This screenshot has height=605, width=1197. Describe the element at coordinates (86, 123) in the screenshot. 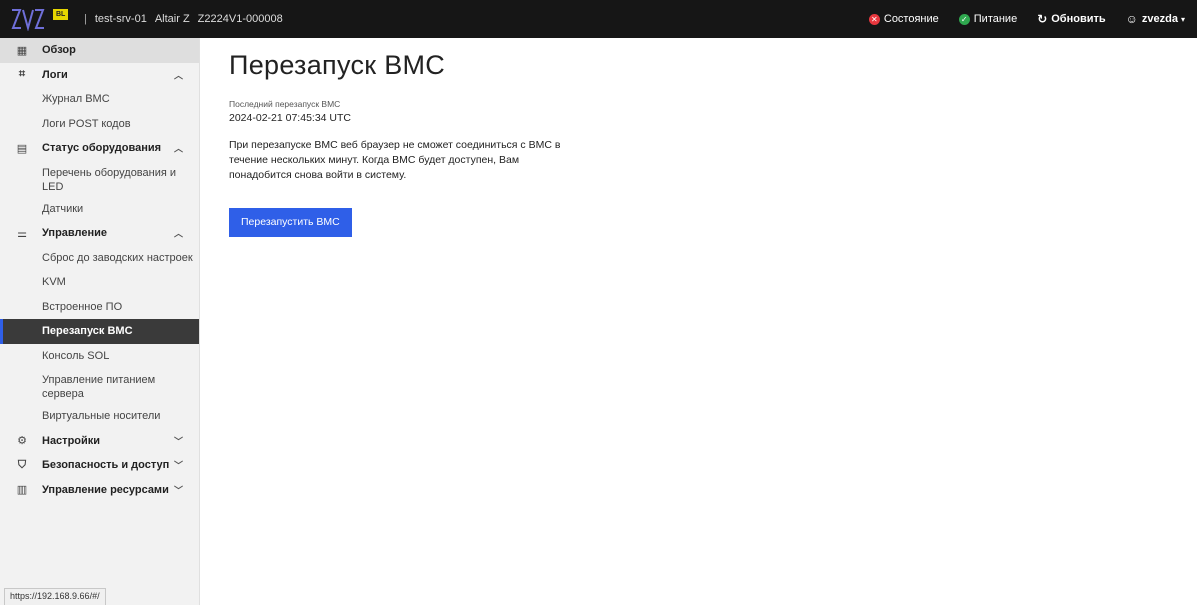

I see `nav-label: Логи POST кодов` at that location.